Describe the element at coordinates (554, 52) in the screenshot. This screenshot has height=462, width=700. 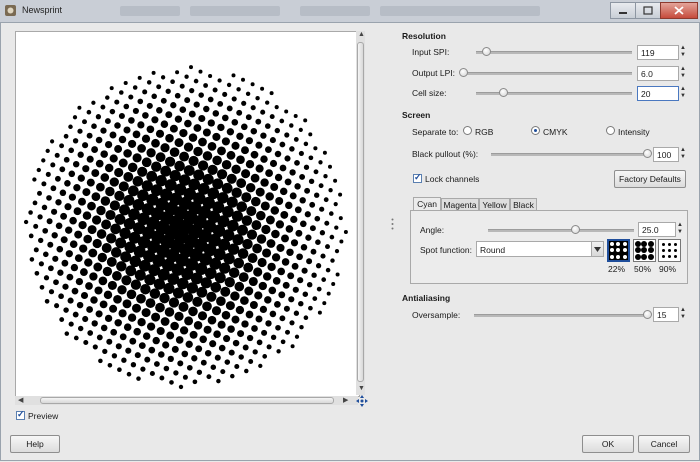
I see `input-spi-slider` at that location.